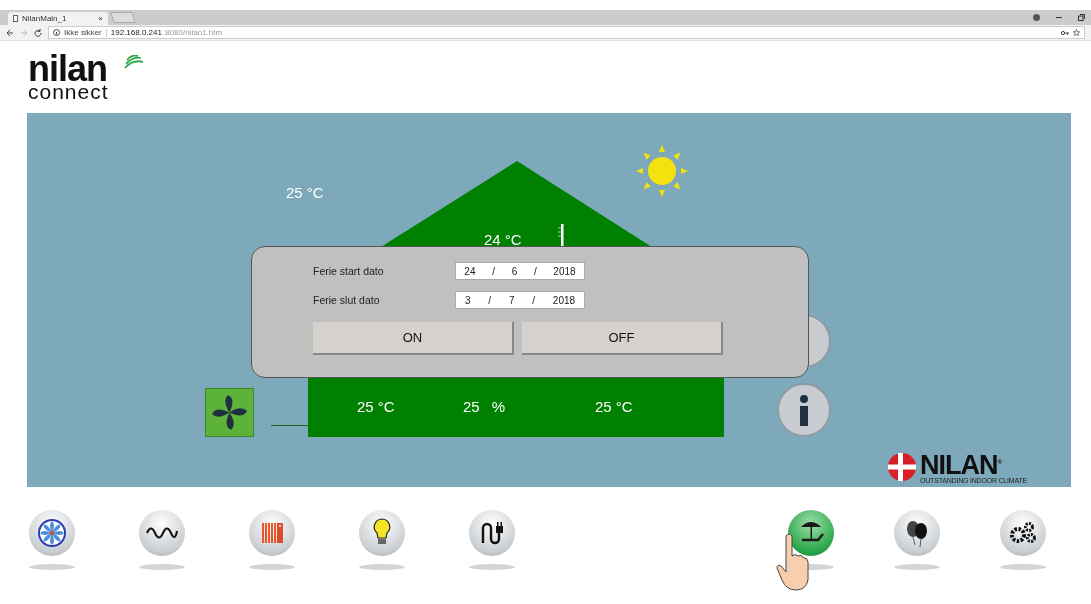  What do you see at coordinates (1065, 32) in the screenshot?
I see `key-icon` at bounding box center [1065, 32].